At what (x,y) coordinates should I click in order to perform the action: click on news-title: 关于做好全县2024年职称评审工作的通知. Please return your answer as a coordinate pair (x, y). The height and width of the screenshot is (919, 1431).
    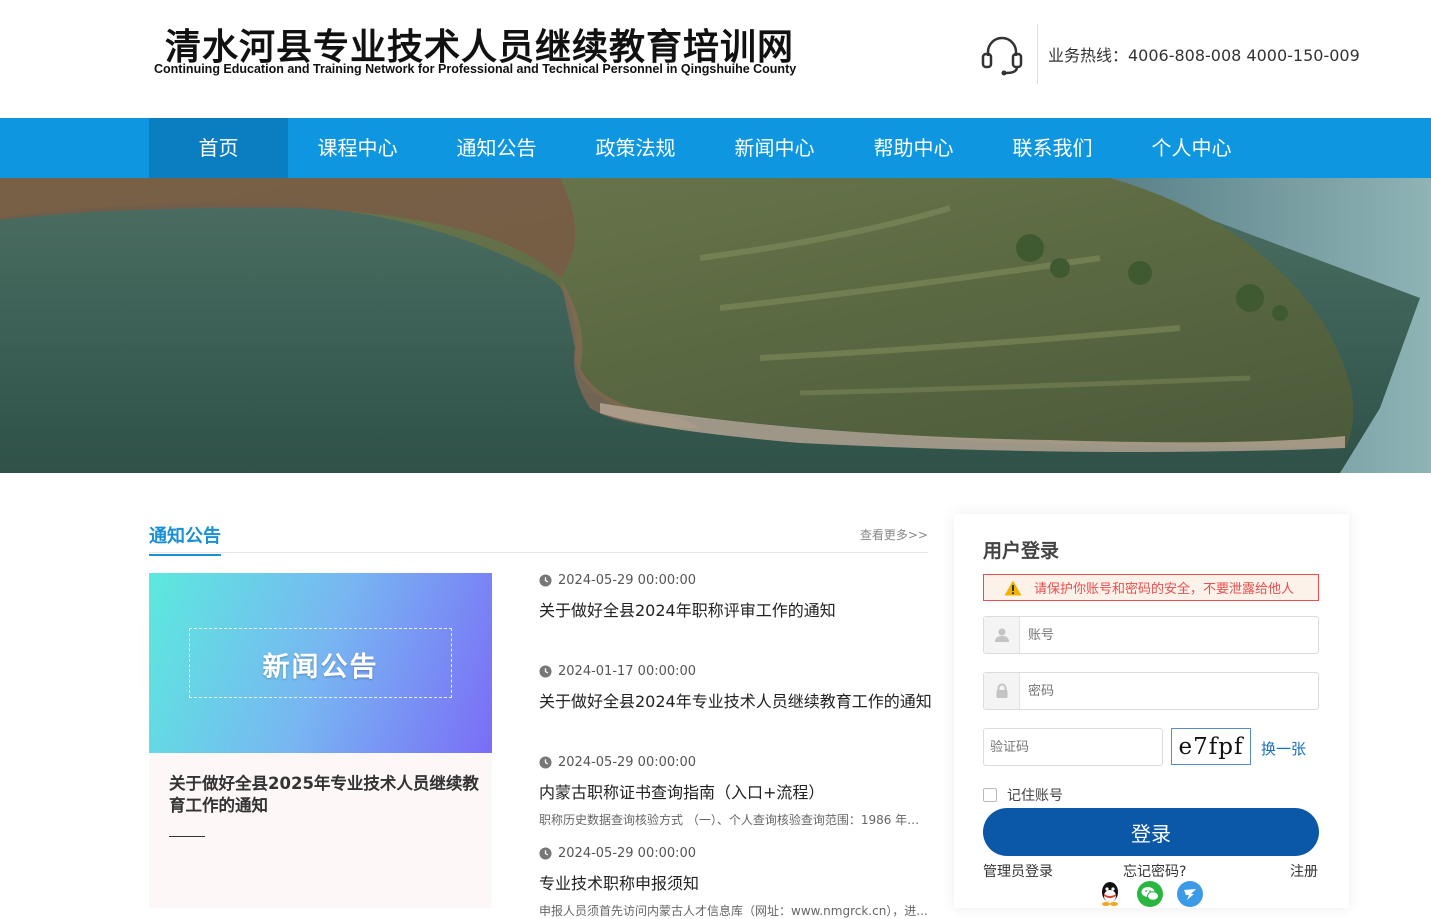
    Looking at the image, I should click on (734, 609).